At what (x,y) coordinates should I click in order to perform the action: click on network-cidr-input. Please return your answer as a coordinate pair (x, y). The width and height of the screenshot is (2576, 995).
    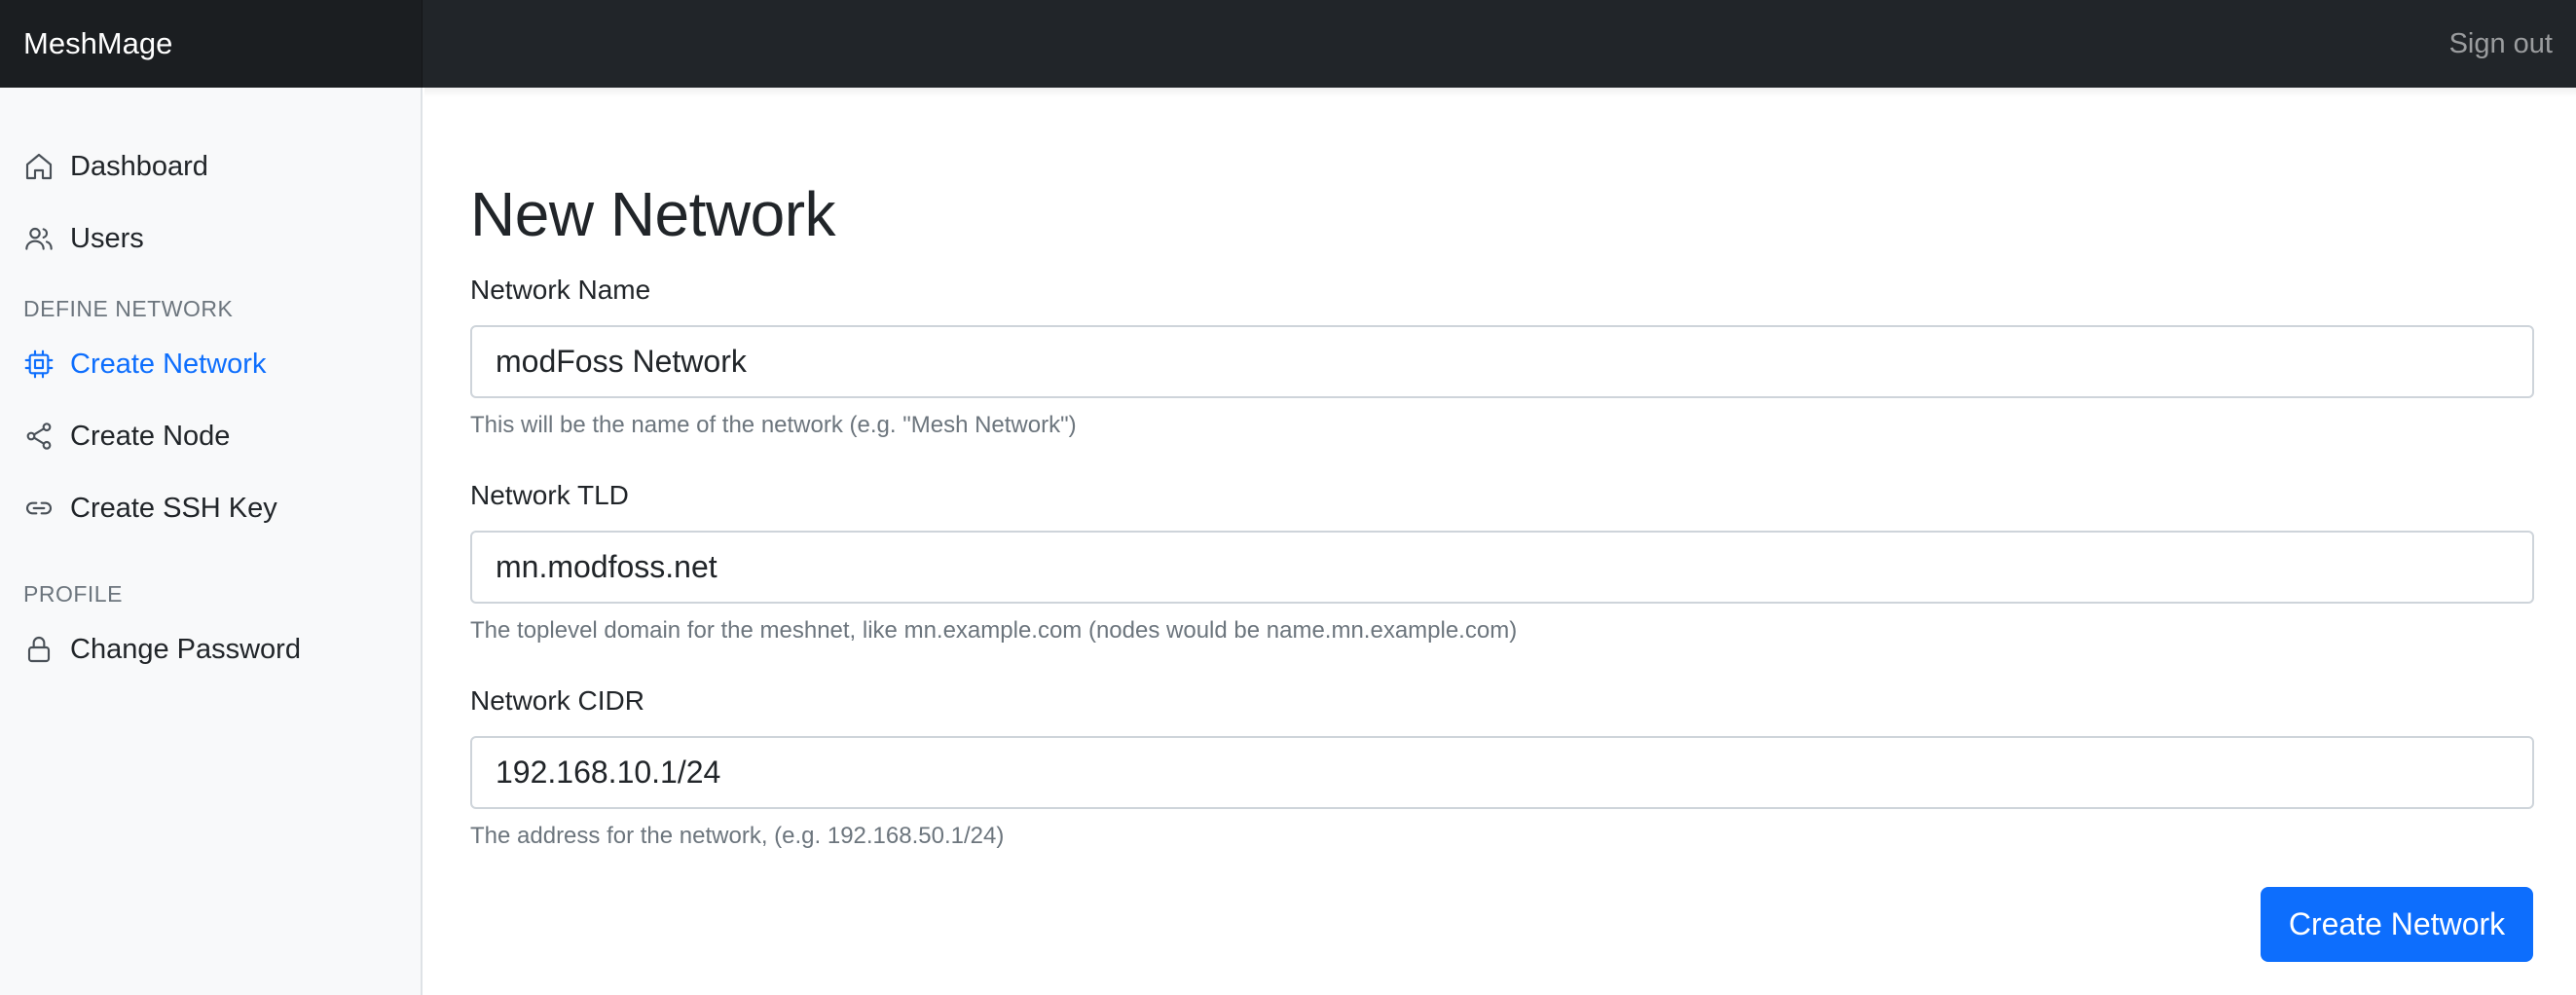
    Looking at the image, I should click on (1502, 772).